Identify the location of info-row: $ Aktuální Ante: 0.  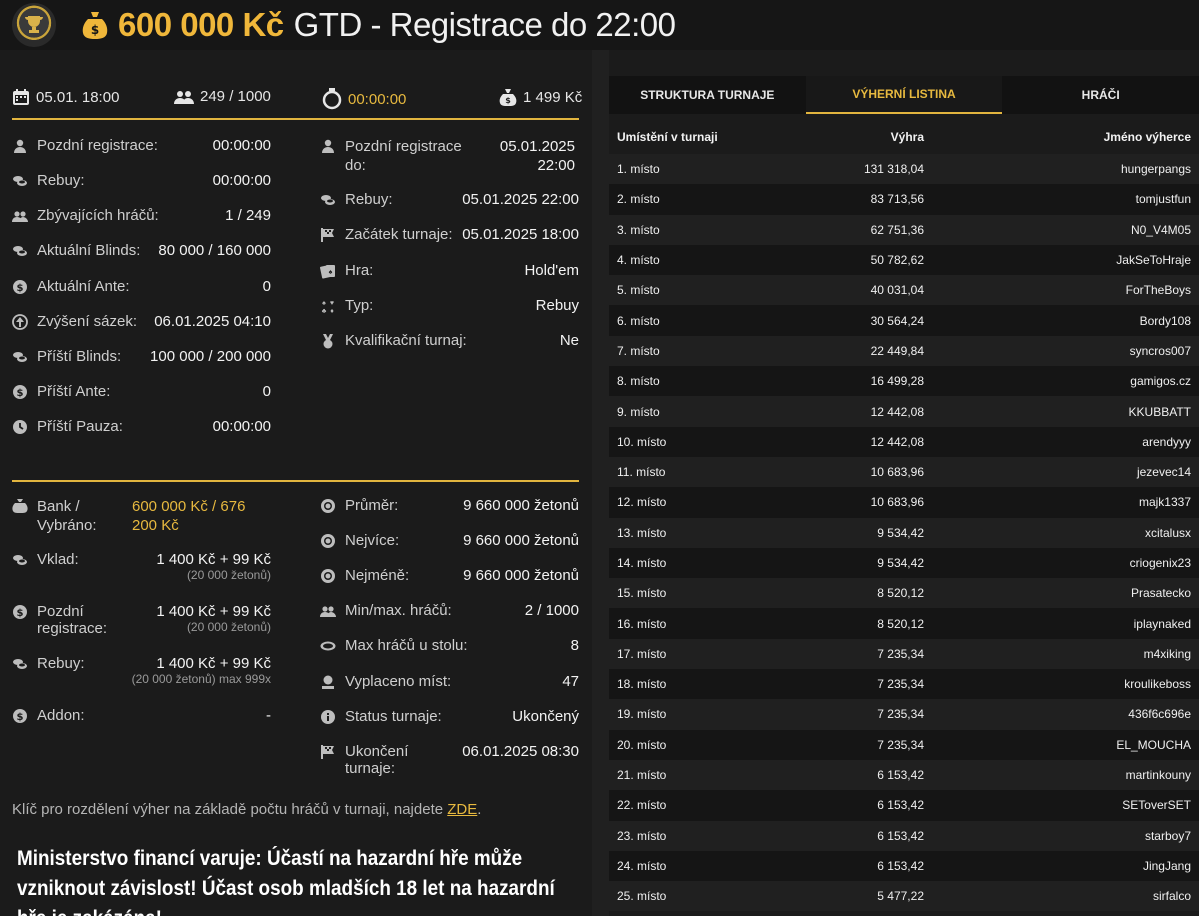
(141, 286).